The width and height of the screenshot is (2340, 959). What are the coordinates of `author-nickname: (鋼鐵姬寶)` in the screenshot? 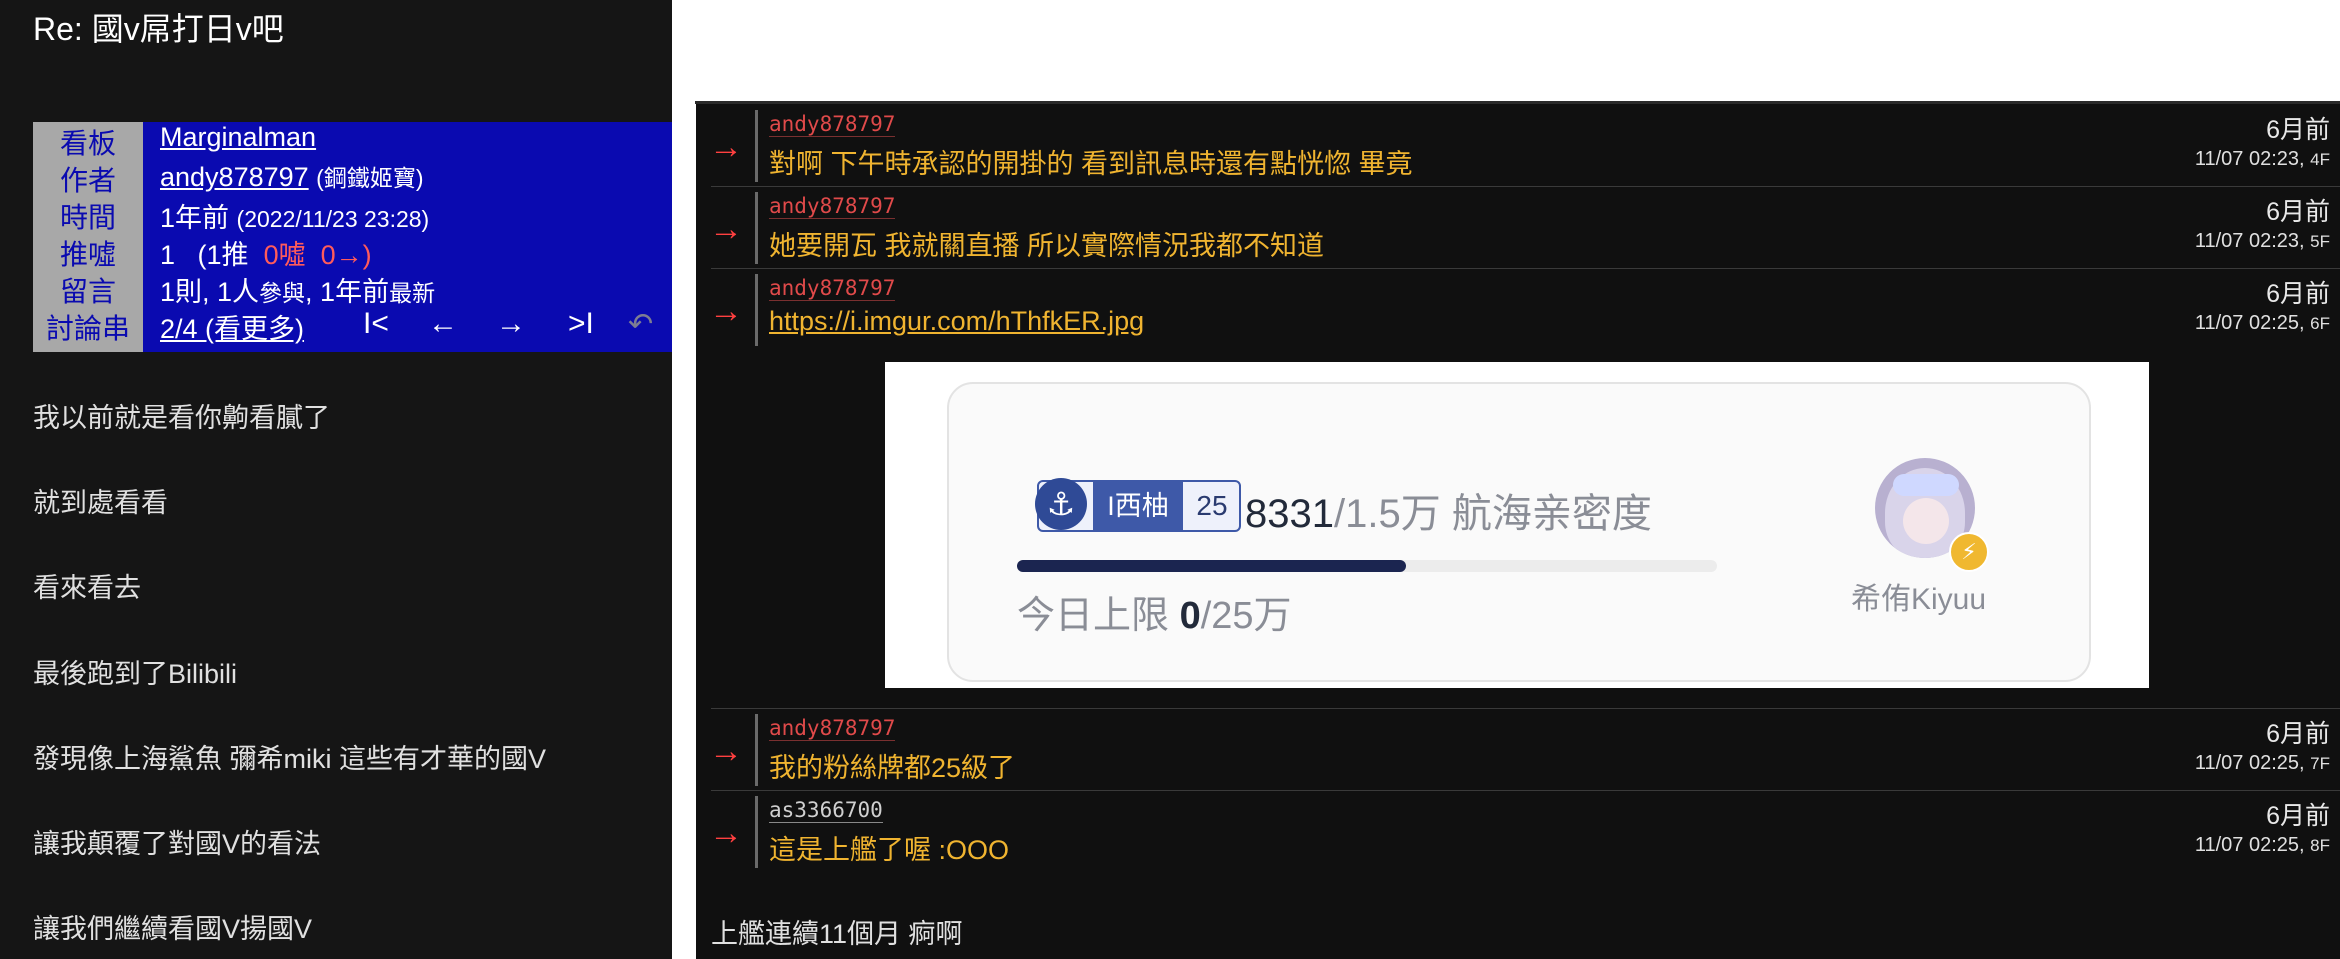 It's located at (370, 178).